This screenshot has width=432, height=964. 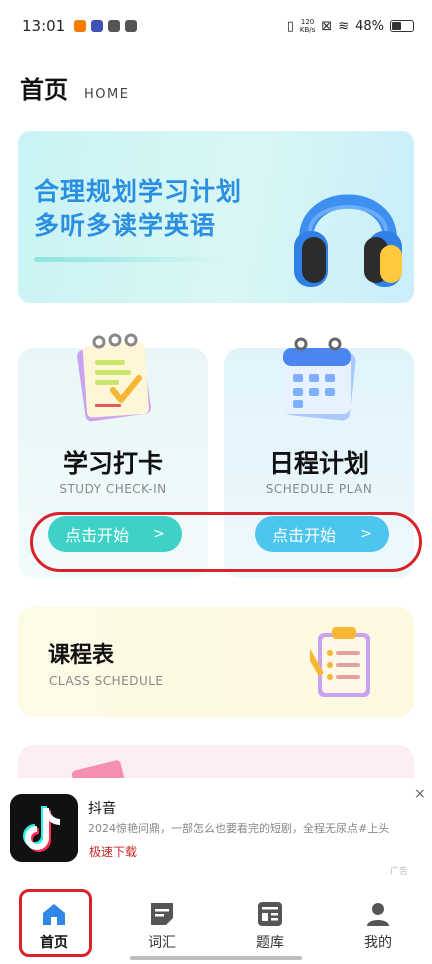 What do you see at coordinates (399, 872) in the screenshot?
I see `ad-tag: 广告` at bounding box center [399, 872].